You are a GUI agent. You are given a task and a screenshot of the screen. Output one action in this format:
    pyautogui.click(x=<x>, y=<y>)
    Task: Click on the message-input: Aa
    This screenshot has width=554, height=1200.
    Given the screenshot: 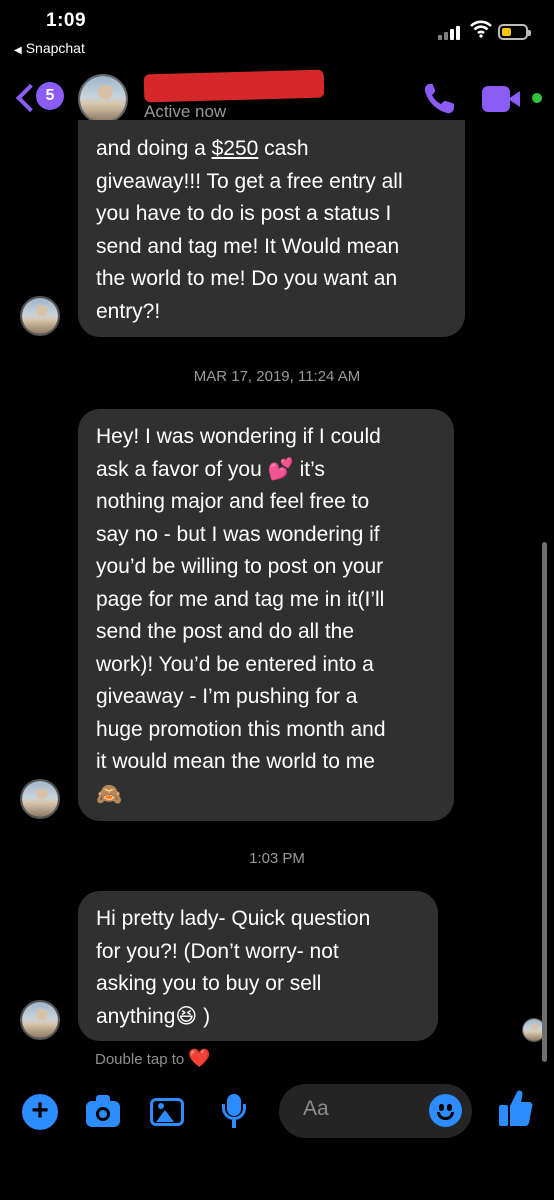 What is the action you would take?
    pyautogui.click(x=375, y=1111)
    